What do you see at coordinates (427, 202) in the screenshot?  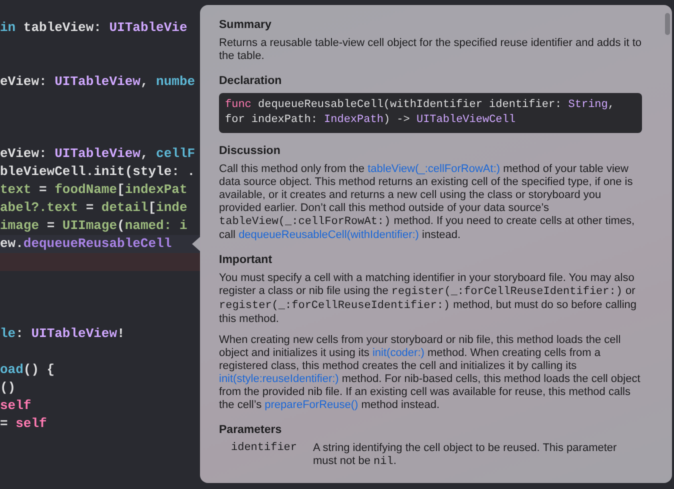 I see `paragraph: Call this method only from the tableView(_:cellForRowAt:) method of your table view data source object. This method returns an existing cell of the specified type, if one is available, or it creates and returns a new cell using the class or storyboard you provided earlier. Don’t call this method outside of your data source’s tableView(_:cellForRowAt:) method. If you need to create cells at other times, call dequeueReusableCell(withIdentifier:) instead.` at bounding box center [427, 202].